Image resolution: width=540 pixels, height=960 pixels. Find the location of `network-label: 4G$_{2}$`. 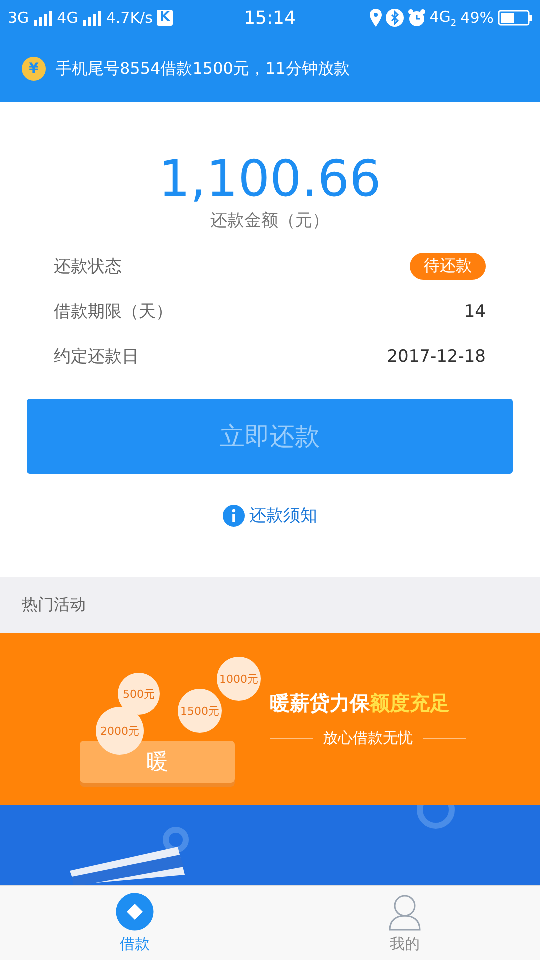

network-label: 4G$_{2}$ is located at coordinates (443, 18).